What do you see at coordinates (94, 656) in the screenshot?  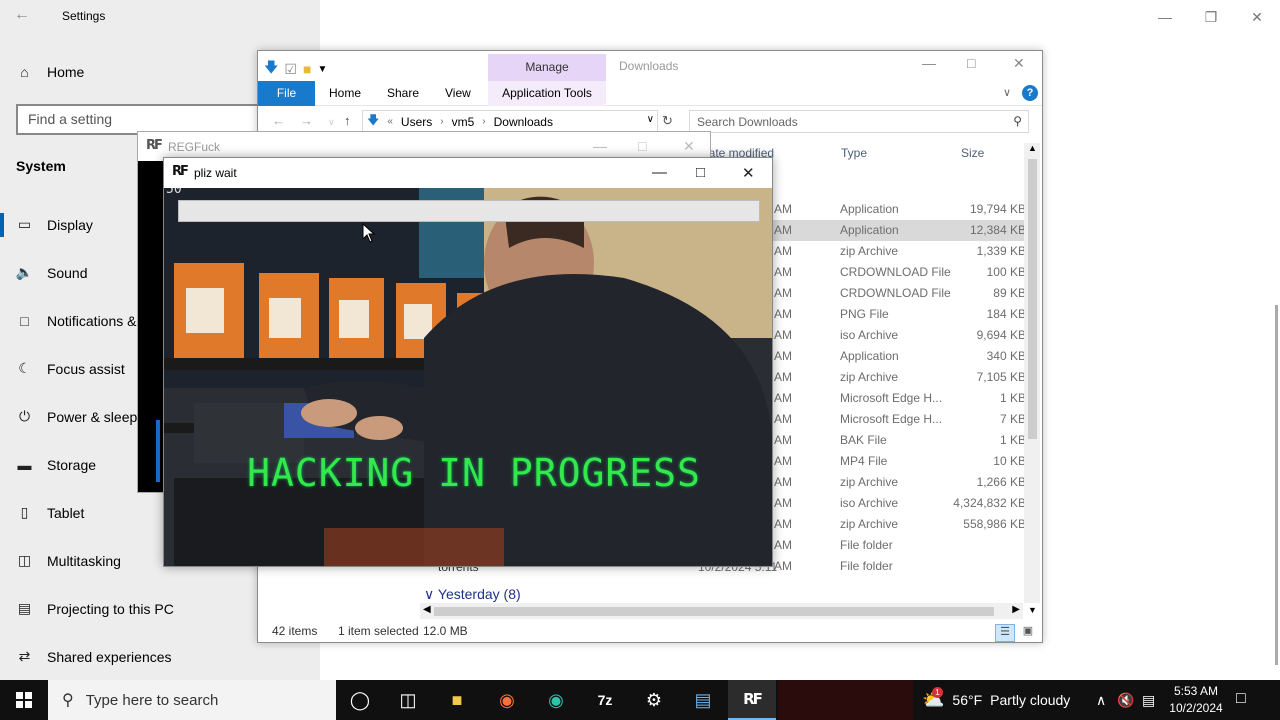 I see `sidebar-item-shared-experiences: ⇄ Shared experiences` at bounding box center [94, 656].